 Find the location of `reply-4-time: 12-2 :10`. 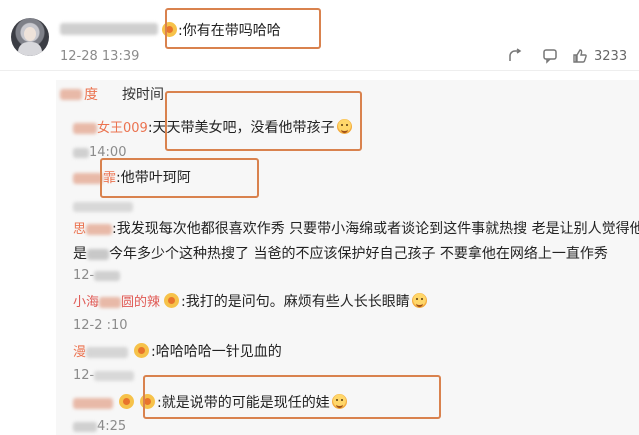

reply-4-time: 12-2 :10 is located at coordinates (100, 325).